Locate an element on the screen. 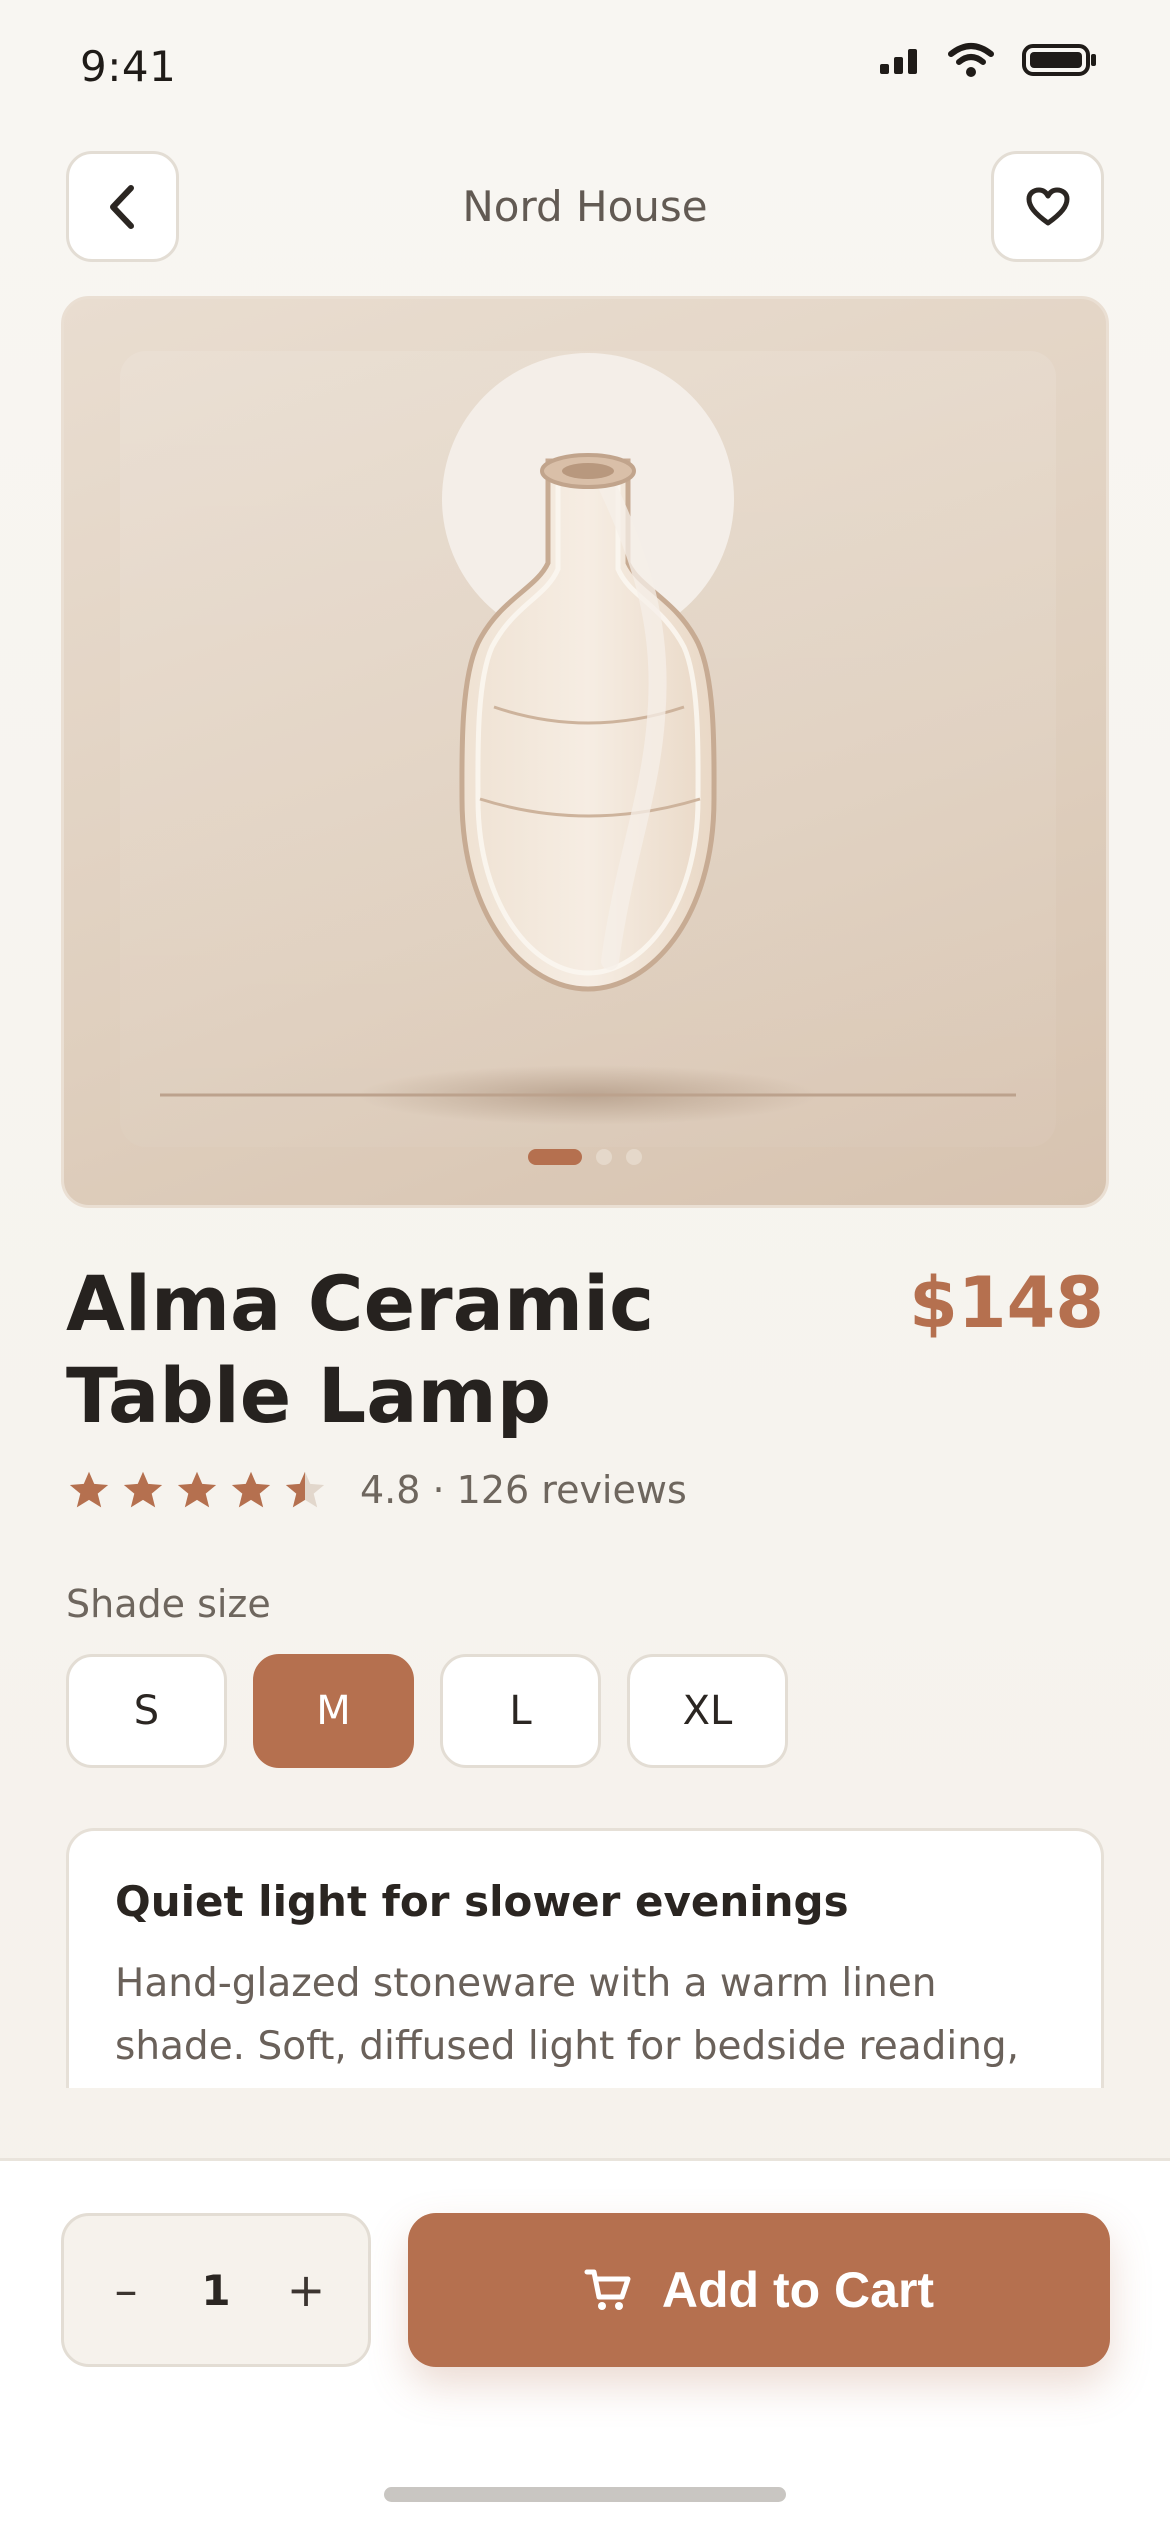 Image resolution: width=1170 pixels, height=2532 pixels. product-title-line2: Table Lamp is located at coordinates (309, 1395).